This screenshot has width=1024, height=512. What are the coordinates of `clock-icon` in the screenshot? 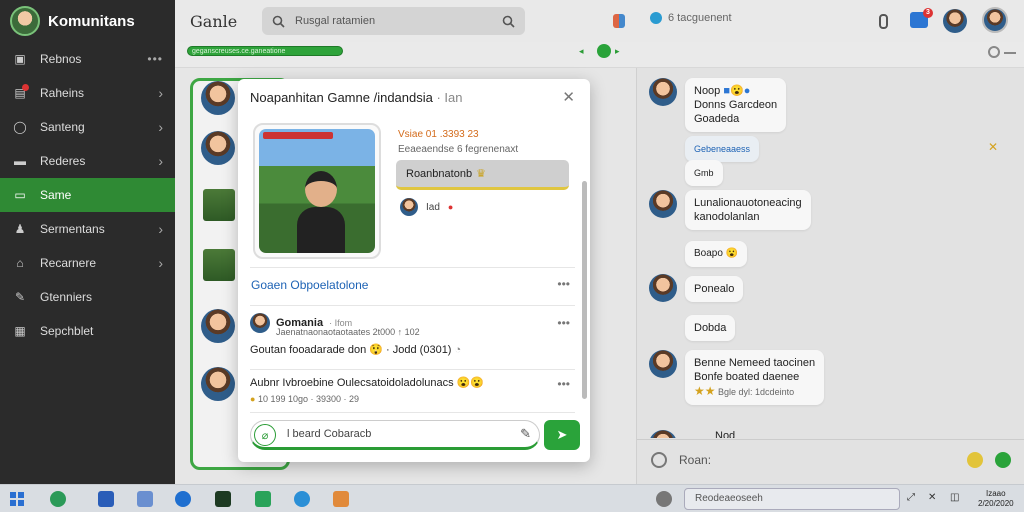 It's located at (659, 459).